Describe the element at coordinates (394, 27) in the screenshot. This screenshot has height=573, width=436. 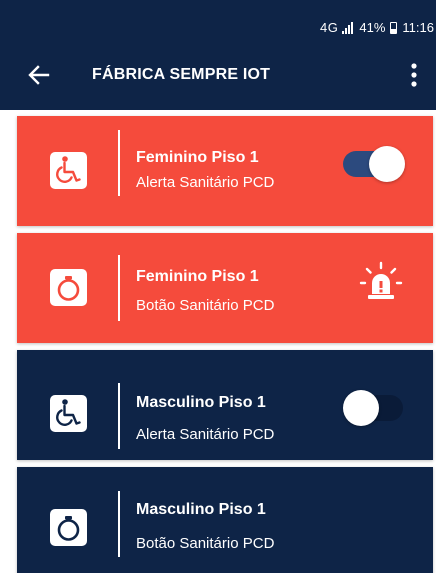
I see `battery-icon` at that location.